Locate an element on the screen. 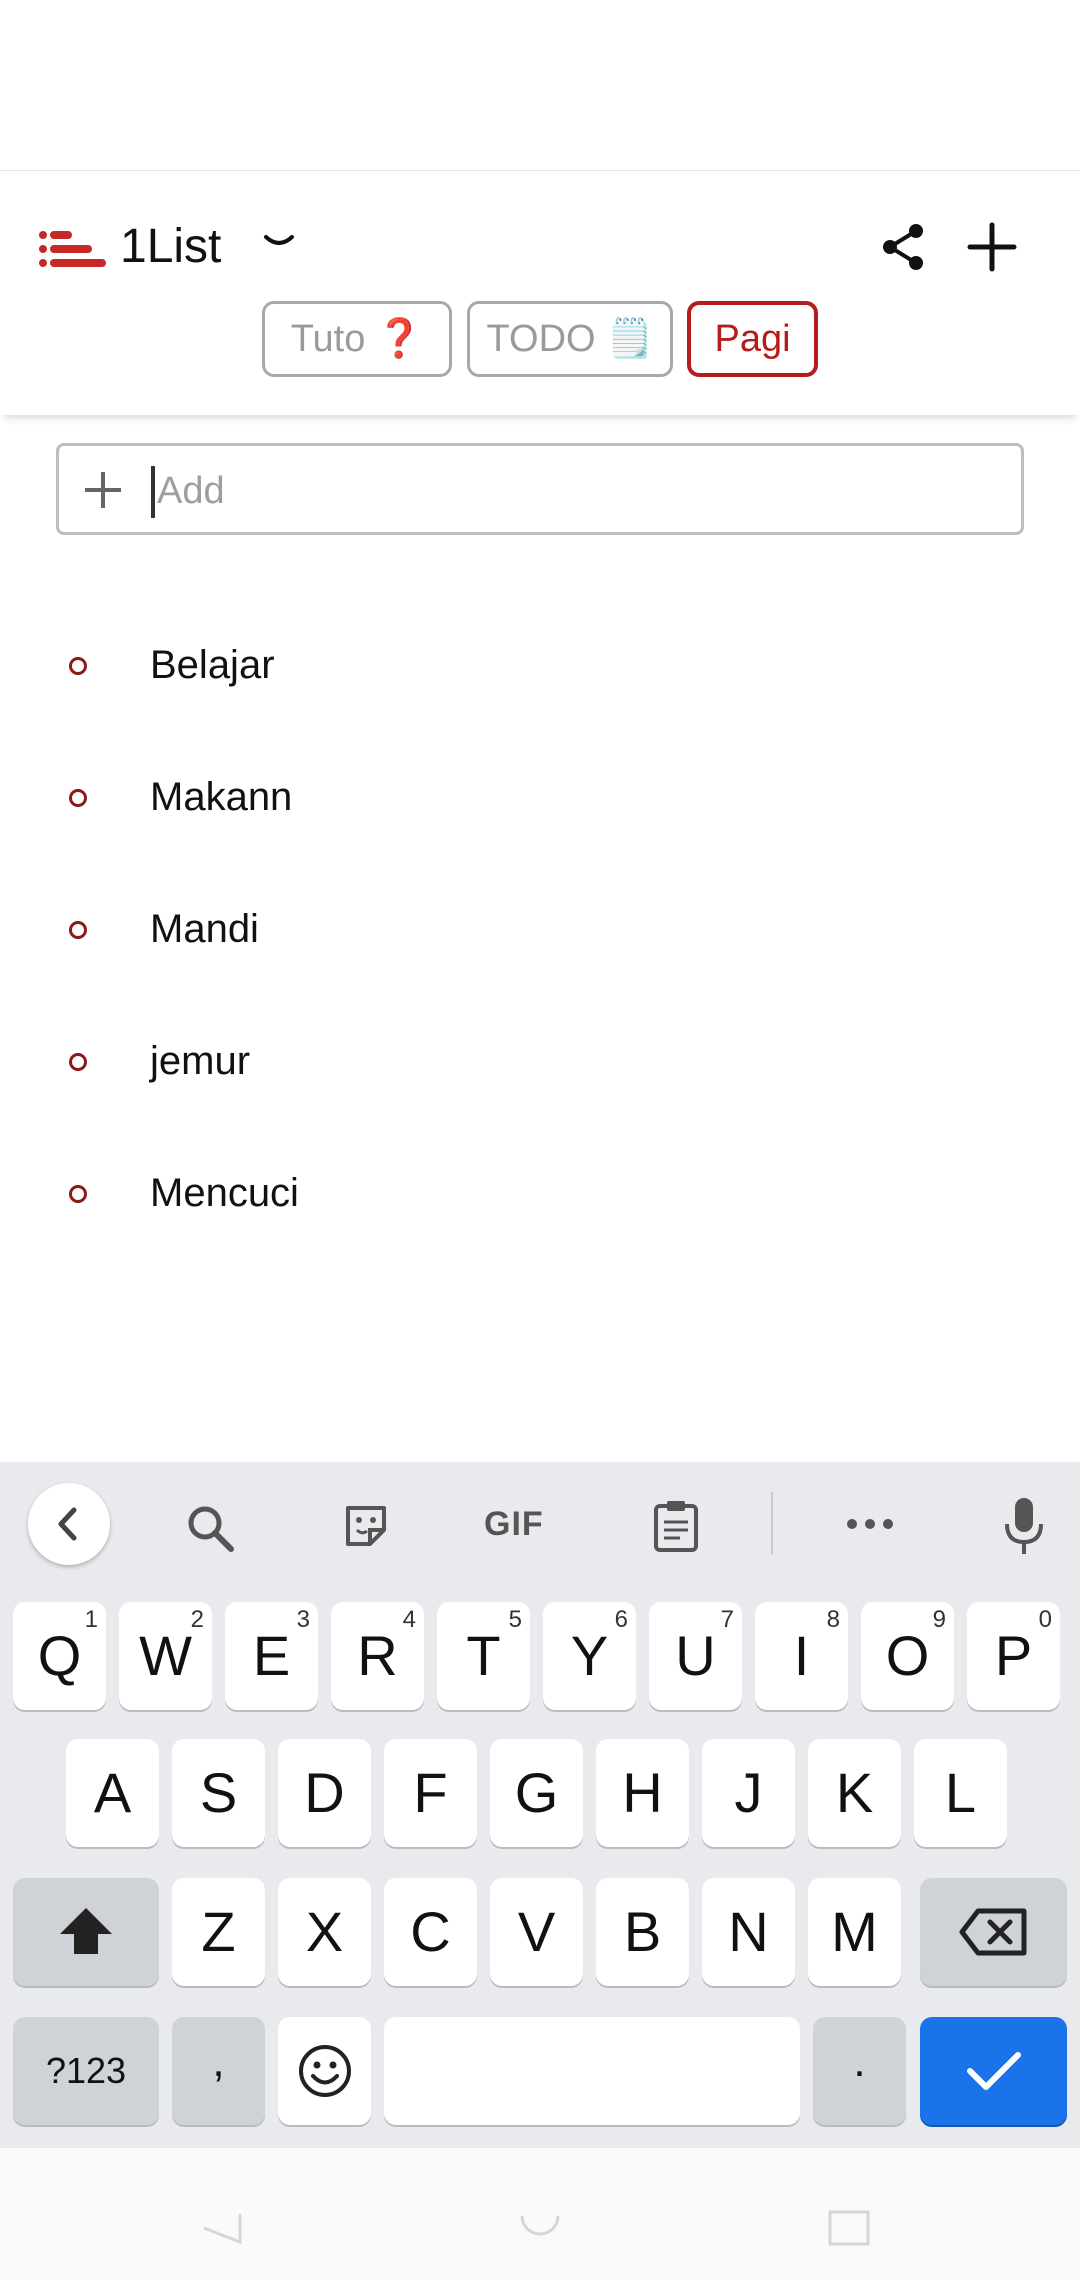 The width and height of the screenshot is (1080, 2280). key-x: X is located at coordinates (324, 1932).